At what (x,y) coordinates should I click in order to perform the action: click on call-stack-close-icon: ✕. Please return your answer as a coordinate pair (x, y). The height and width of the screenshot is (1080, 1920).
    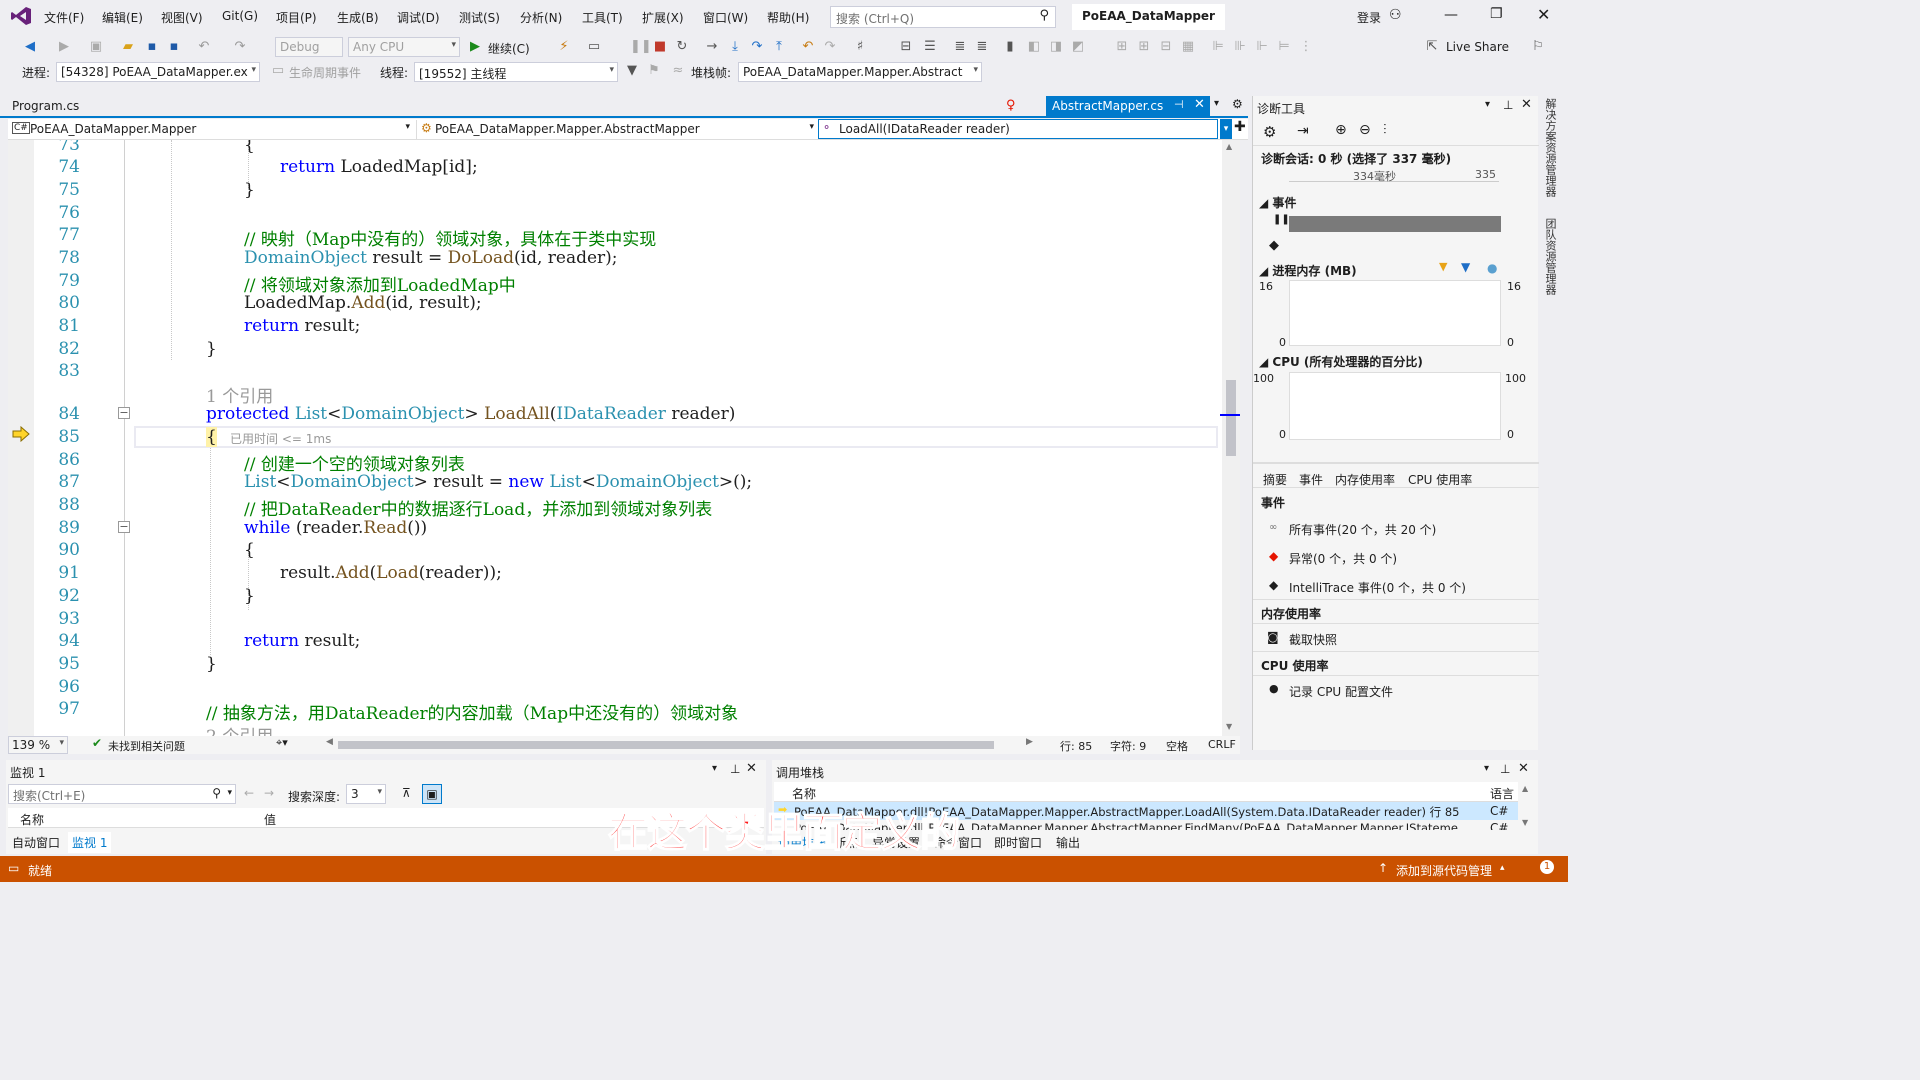
    Looking at the image, I should click on (1523, 768).